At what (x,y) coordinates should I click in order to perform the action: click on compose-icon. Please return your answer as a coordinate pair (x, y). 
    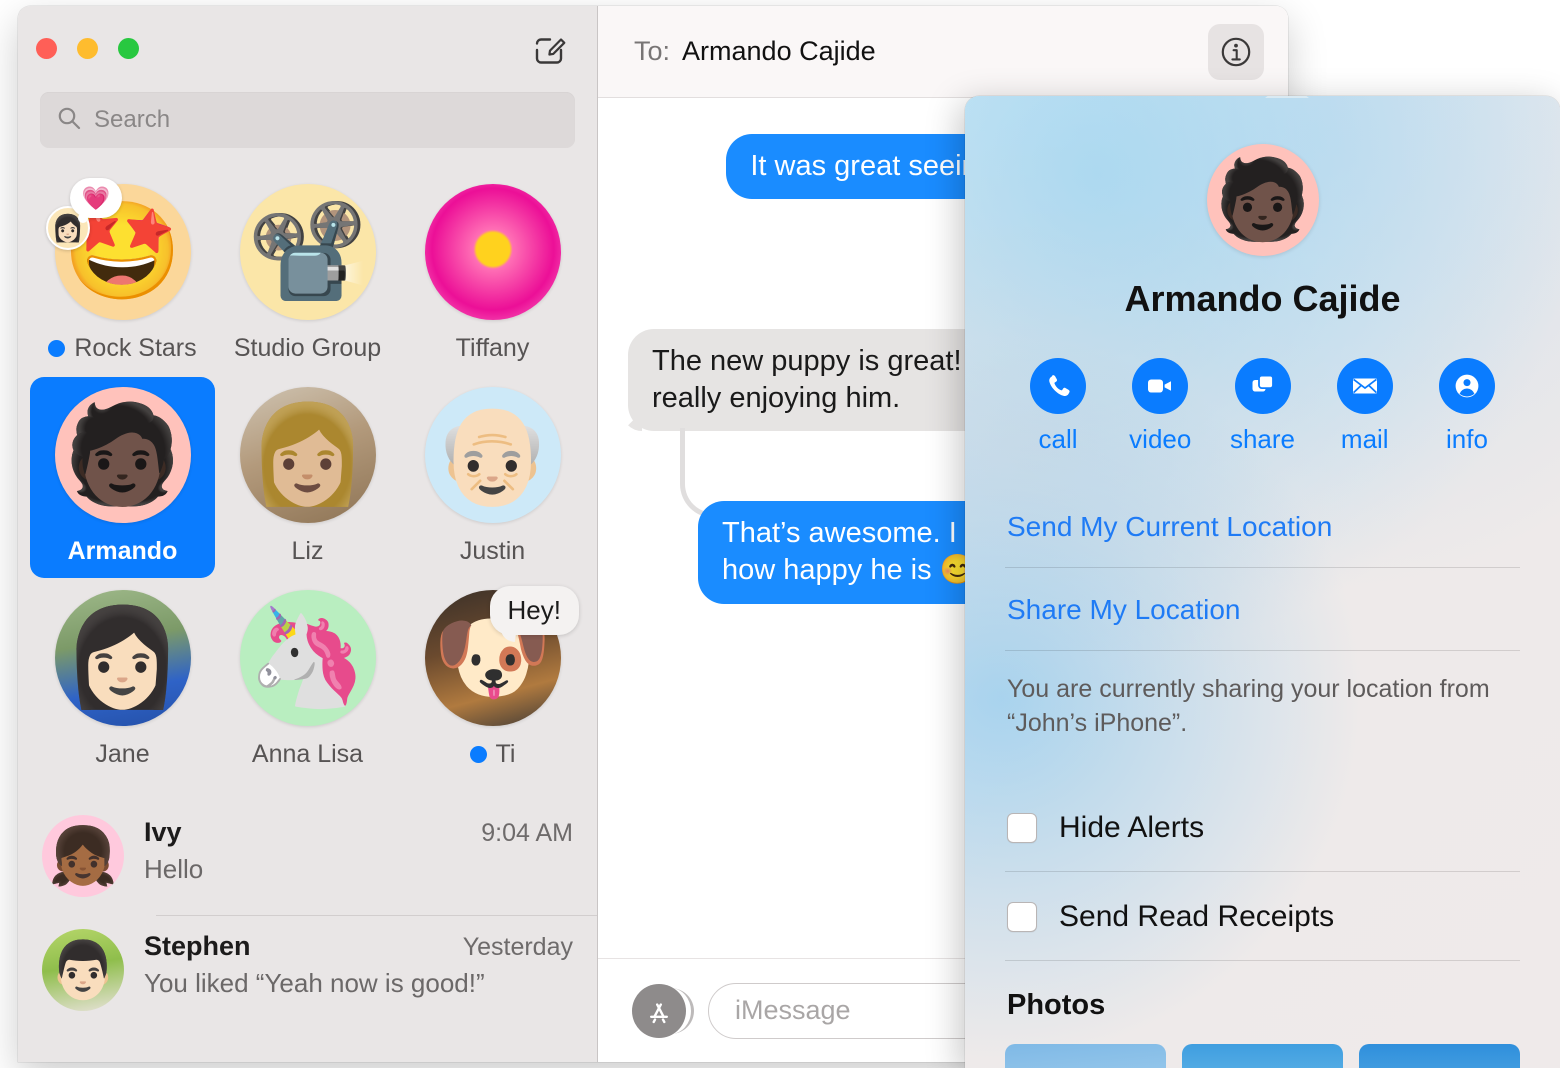
    Looking at the image, I should click on (549, 50).